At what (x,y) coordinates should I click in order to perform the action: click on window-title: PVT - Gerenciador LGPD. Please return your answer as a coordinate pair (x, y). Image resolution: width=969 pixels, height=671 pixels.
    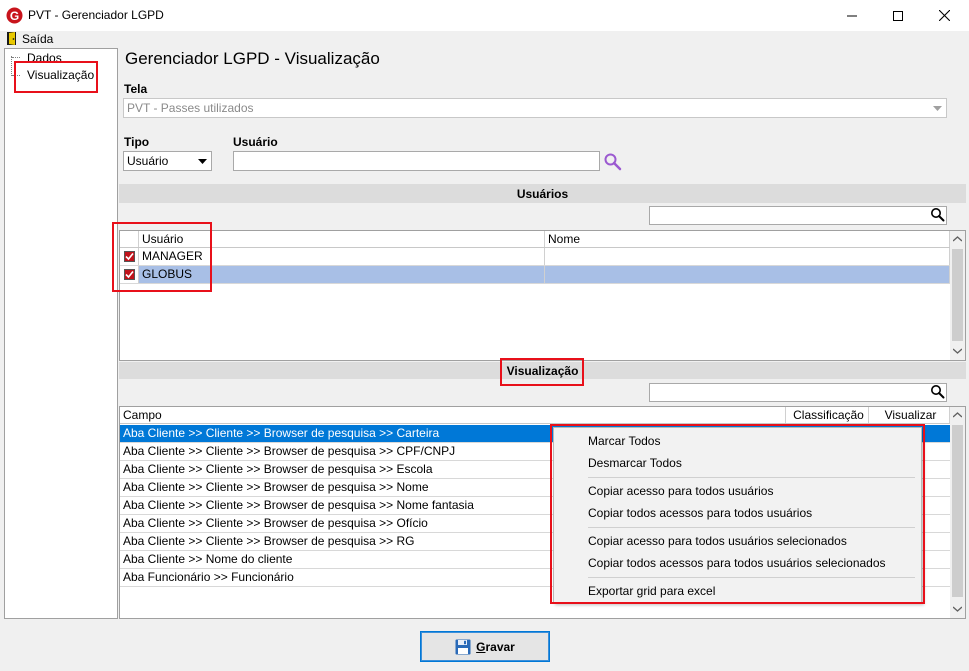
    Looking at the image, I should click on (96, 15).